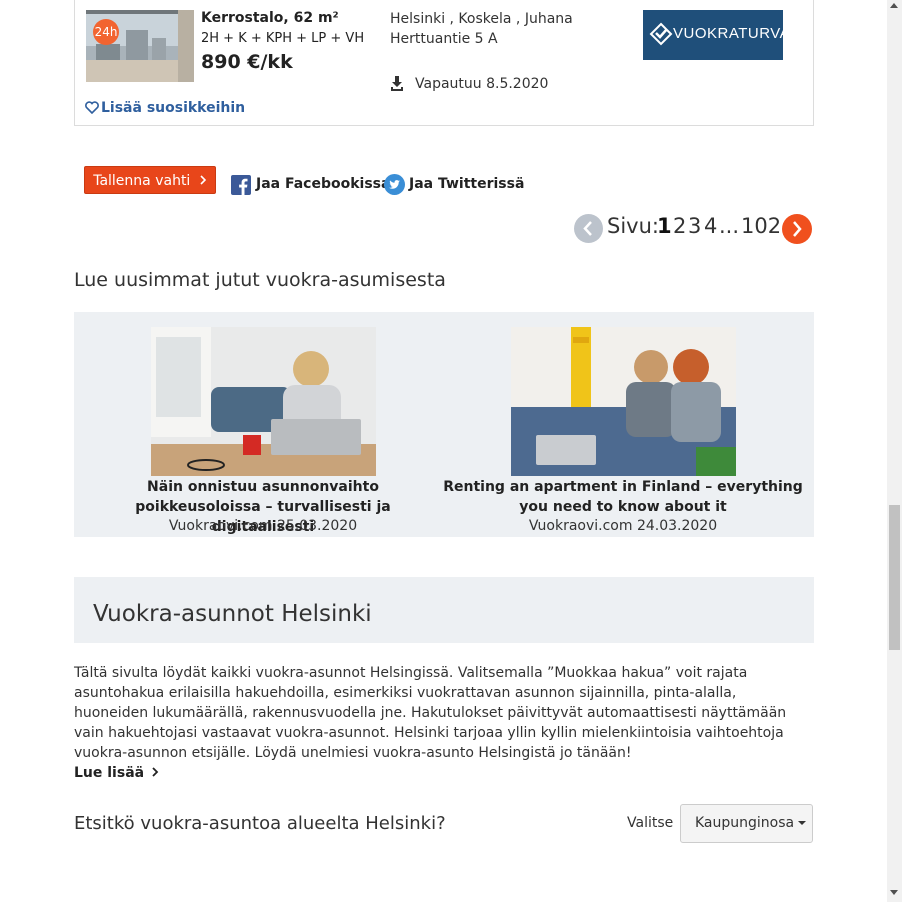 The width and height of the screenshot is (902, 902). Describe the element at coordinates (894, 577) in the screenshot. I see `scrollbar-thumb` at that location.